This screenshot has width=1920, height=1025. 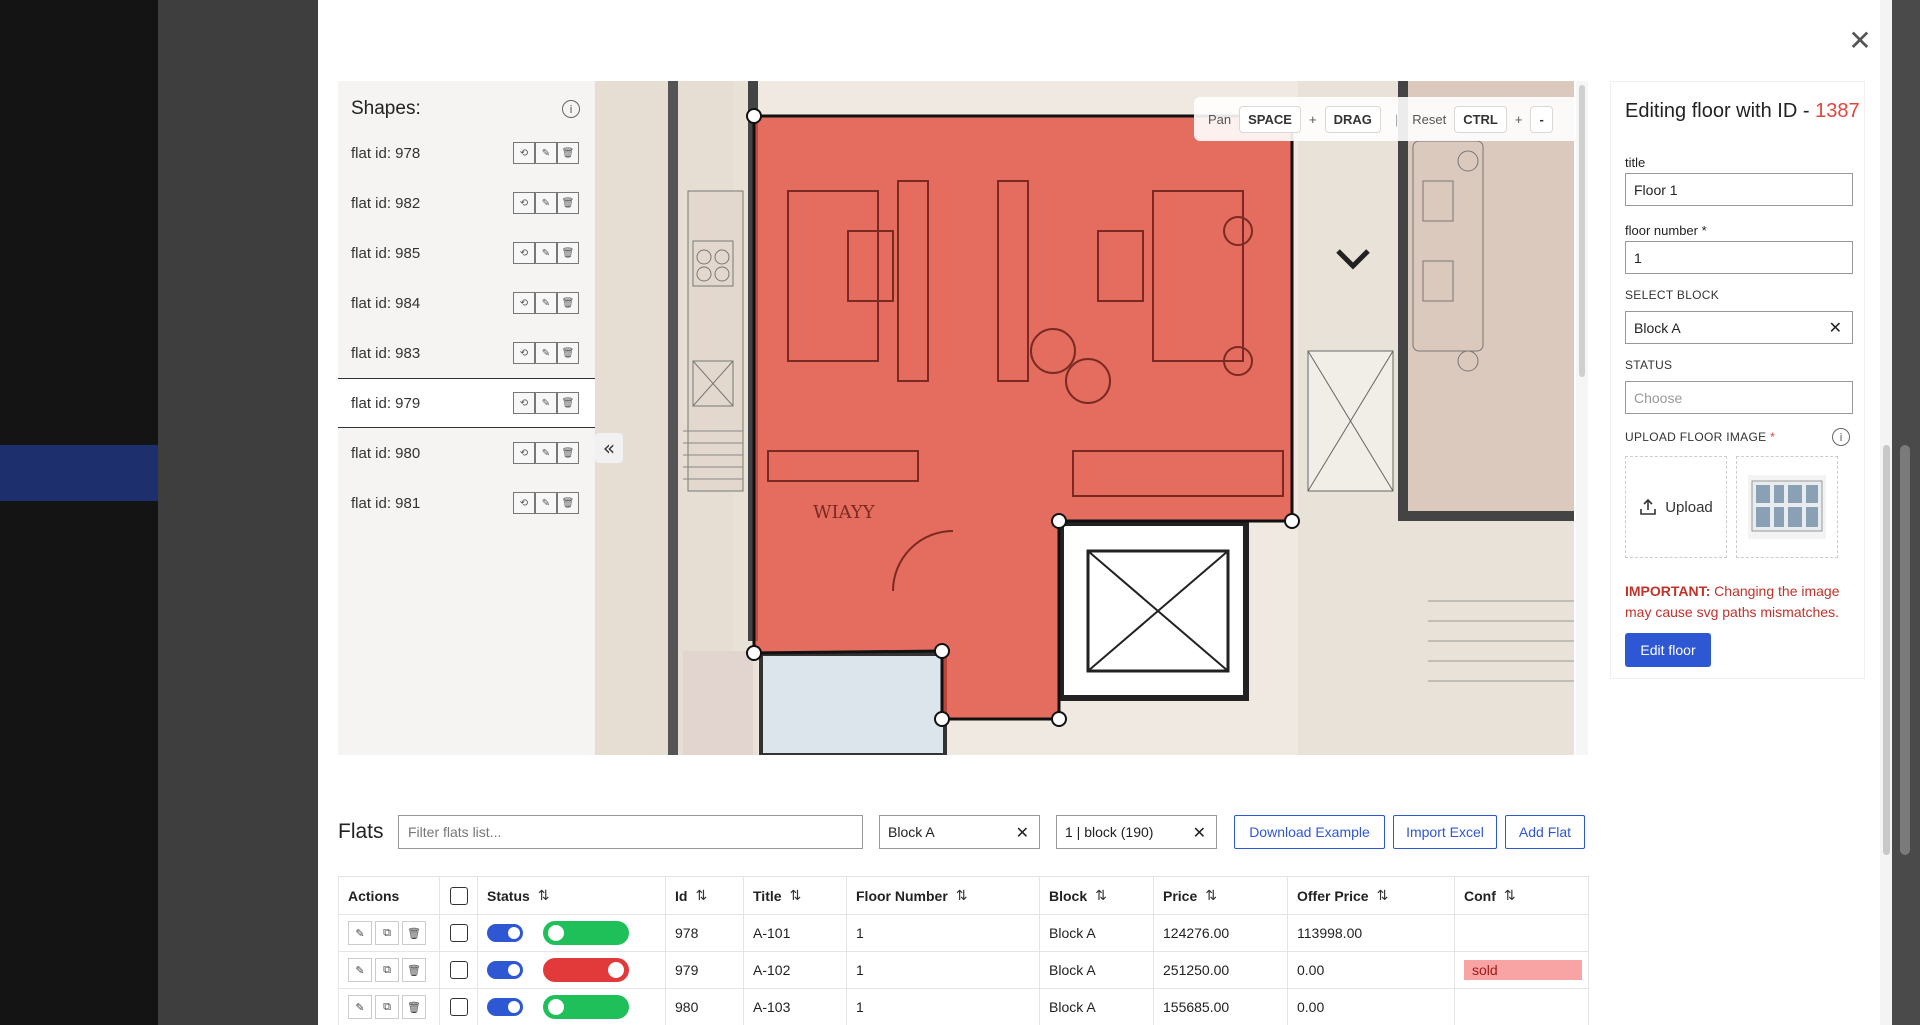 I want to click on shape-item: flat id: 983 ⟲ ✎ 🗑, so click(x=466, y=353).